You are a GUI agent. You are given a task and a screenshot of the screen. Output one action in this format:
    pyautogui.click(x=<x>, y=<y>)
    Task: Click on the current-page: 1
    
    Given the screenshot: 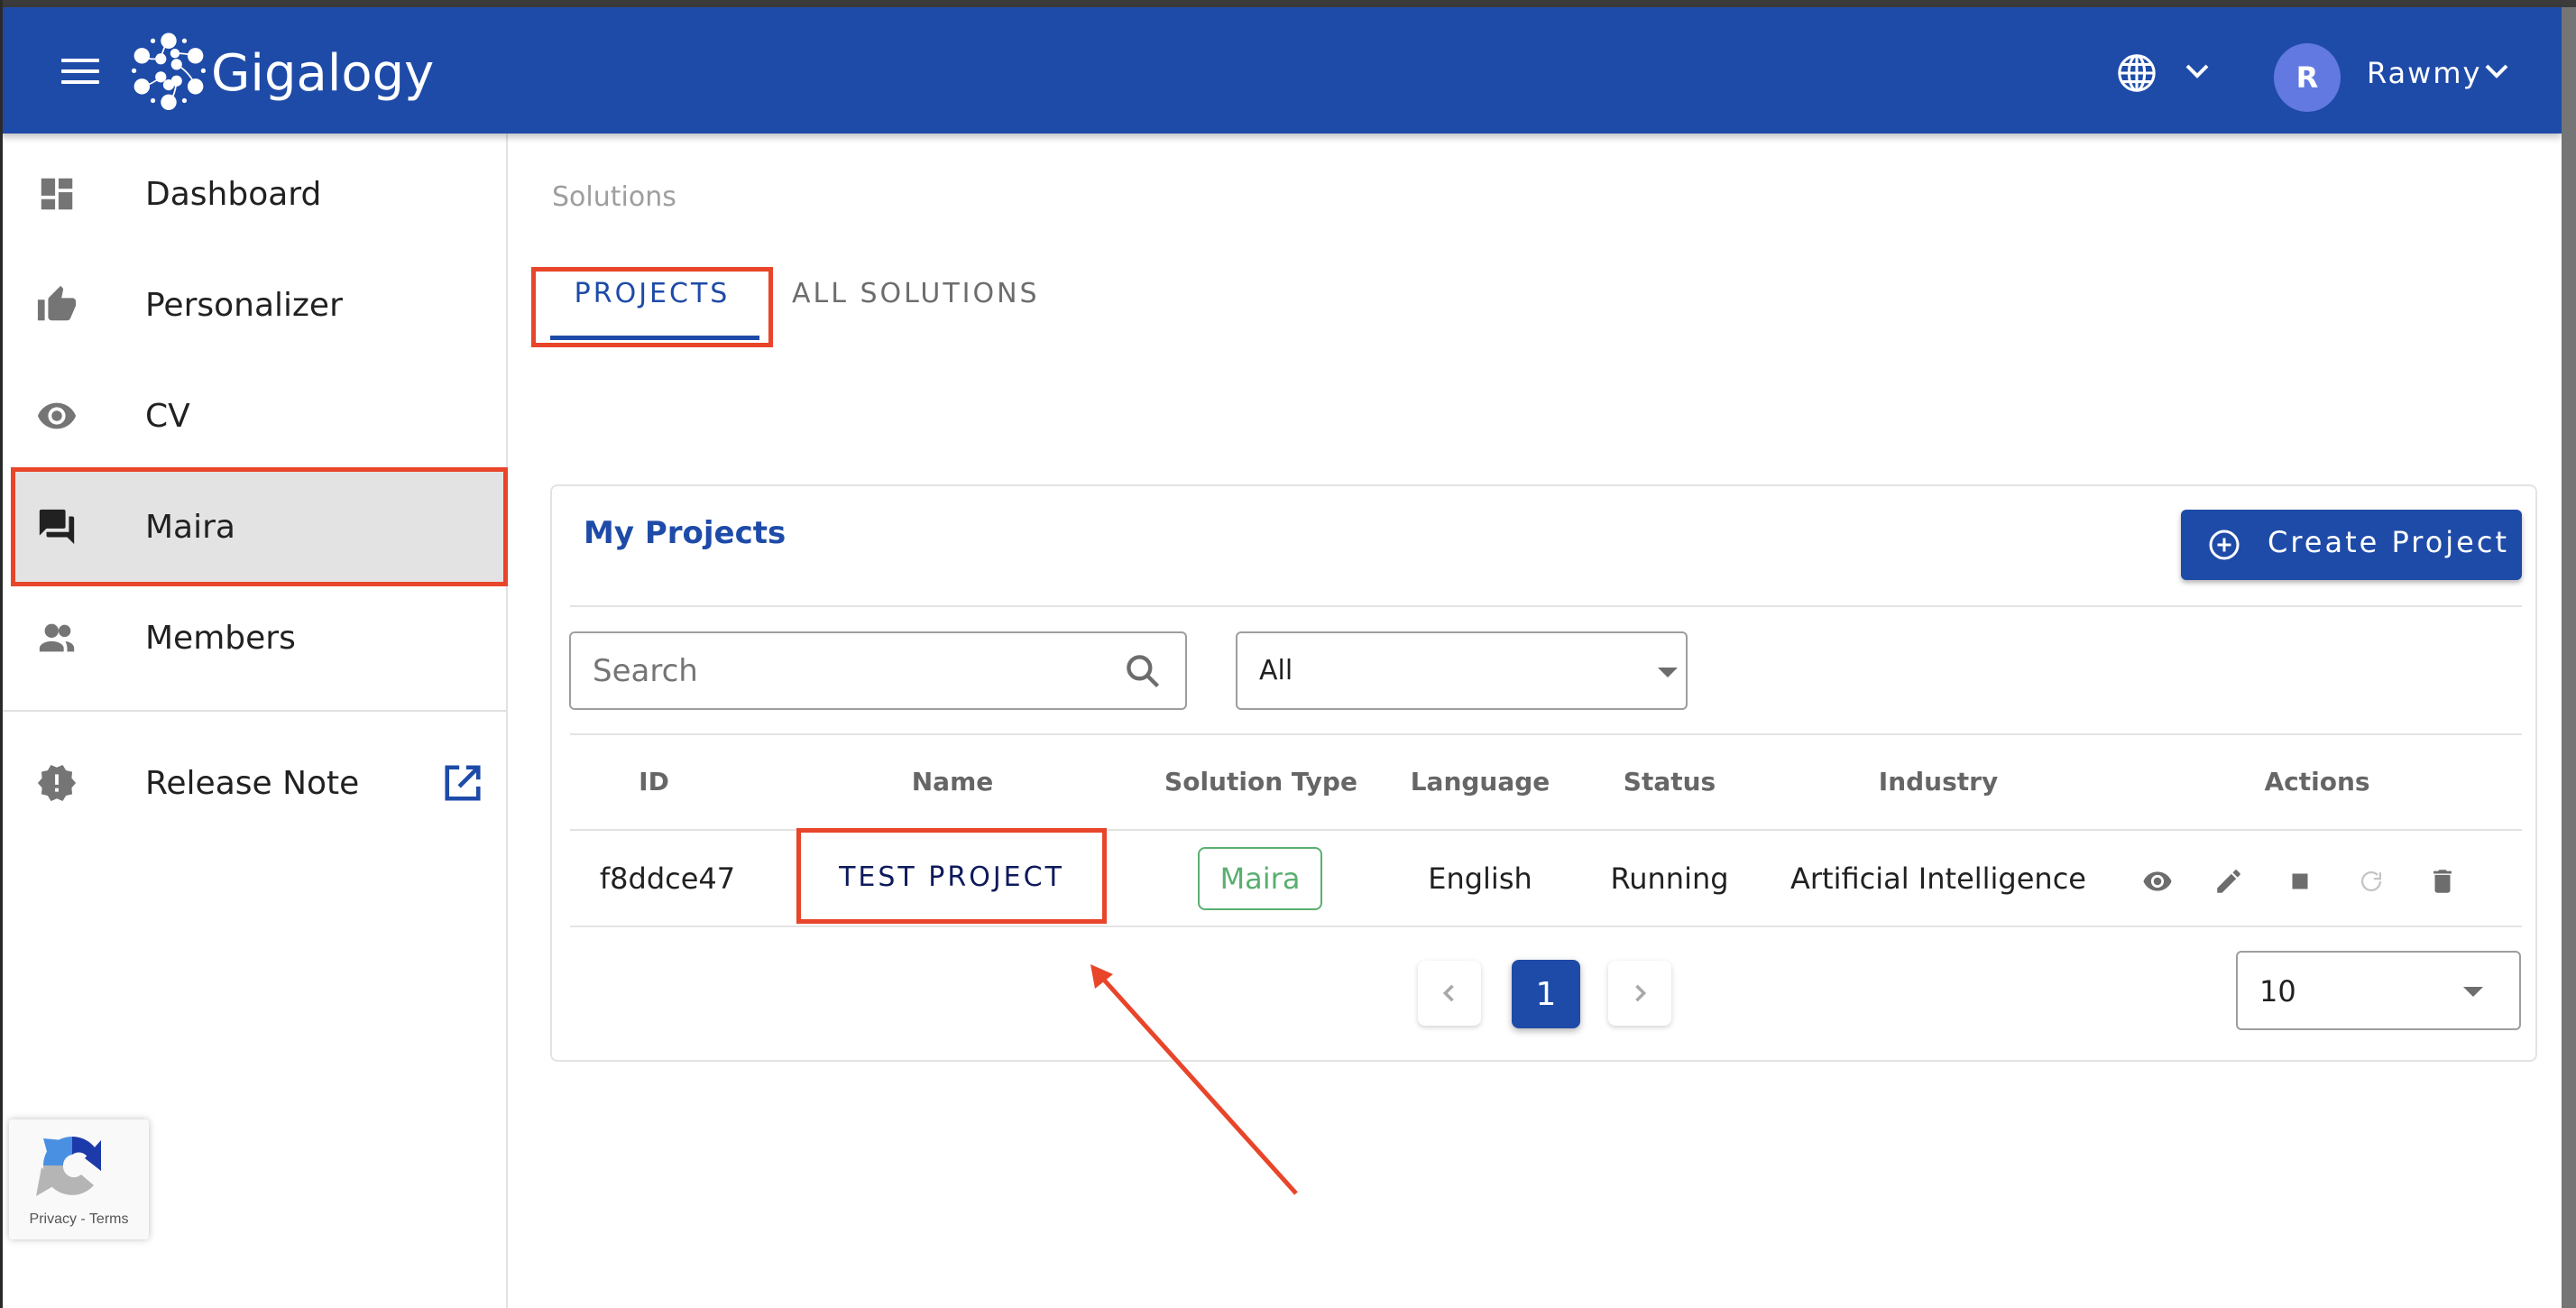 What is the action you would take?
    pyautogui.click(x=1546, y=994)
    